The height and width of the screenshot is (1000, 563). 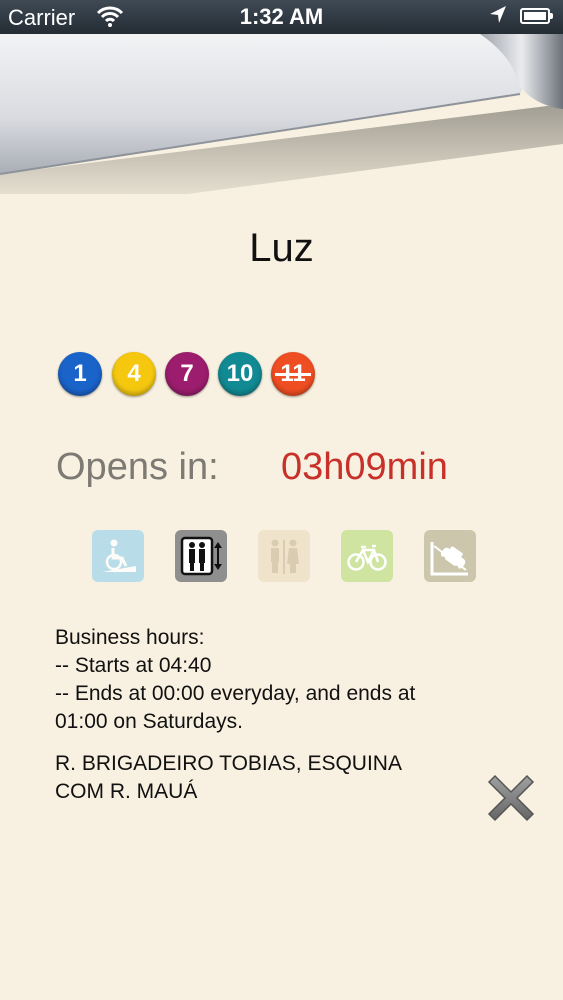 I want to click on line-strike, so click(x=293, y=374).